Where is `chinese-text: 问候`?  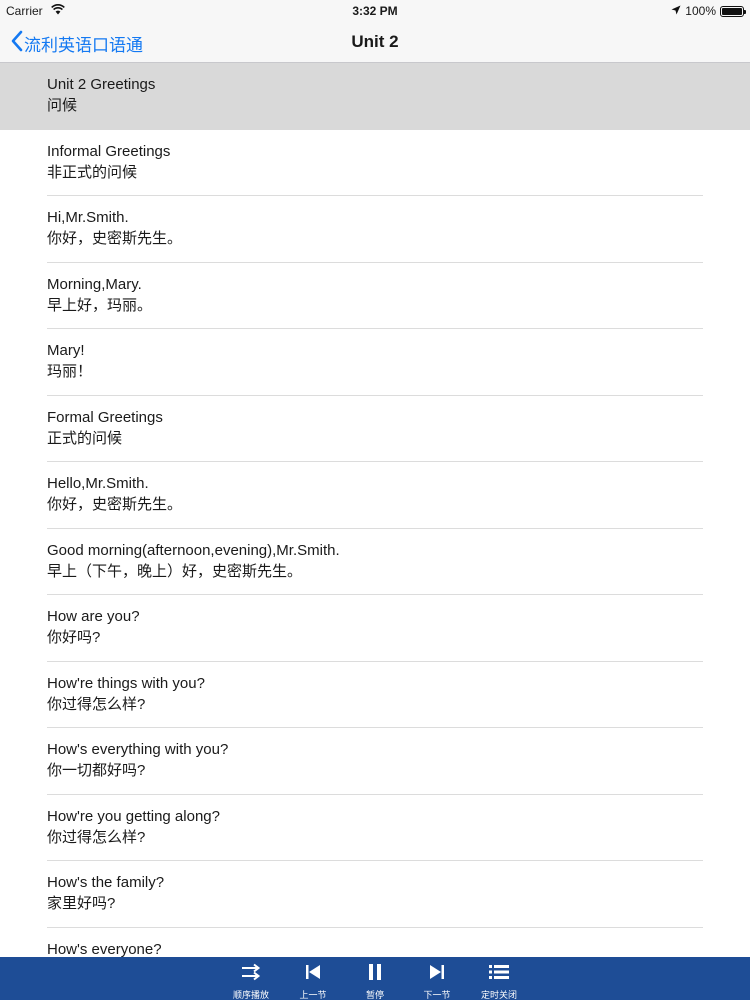
chinese-text: 问候 is located at coordinates (62, 105).